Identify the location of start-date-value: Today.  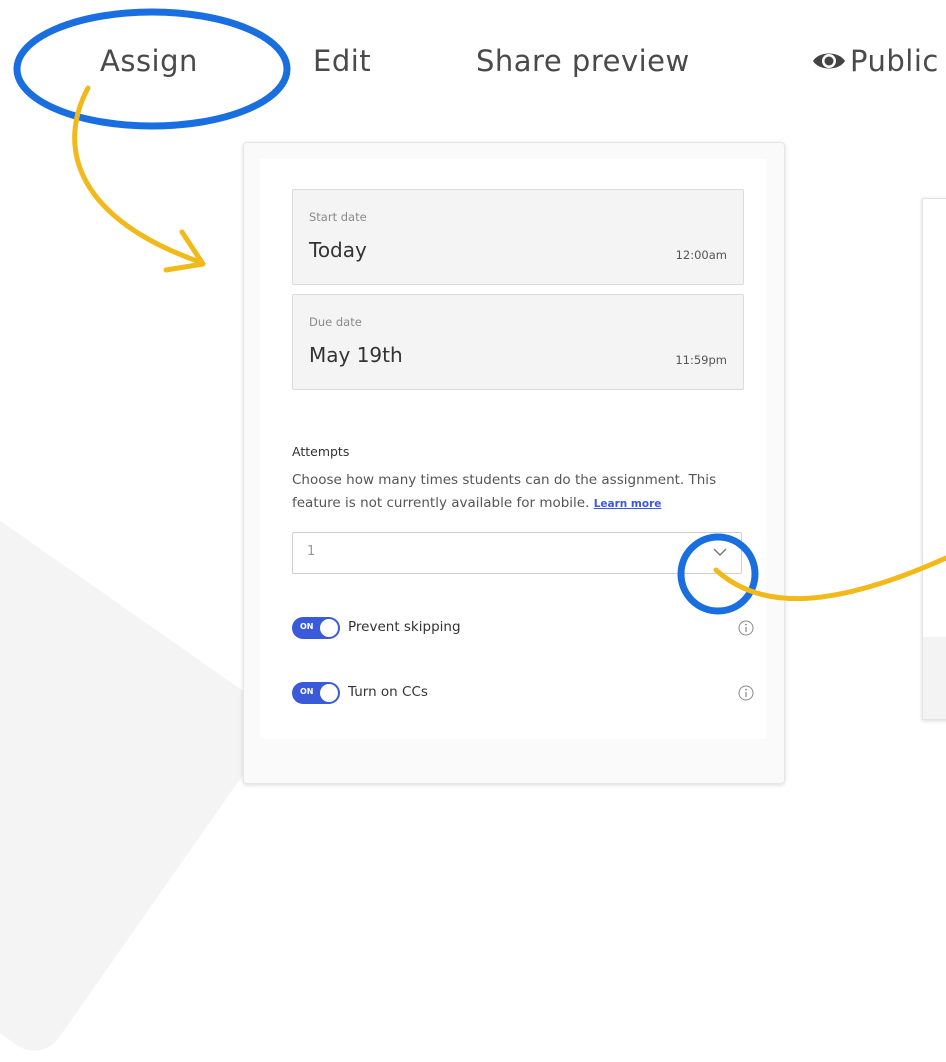
(338, 250).